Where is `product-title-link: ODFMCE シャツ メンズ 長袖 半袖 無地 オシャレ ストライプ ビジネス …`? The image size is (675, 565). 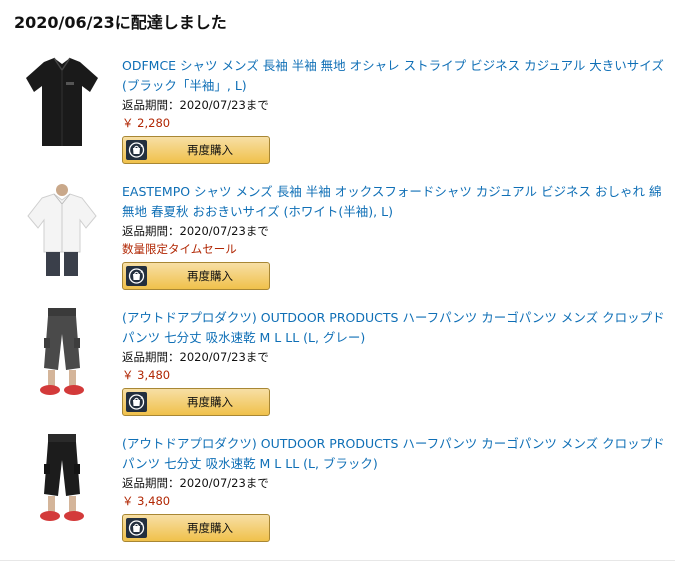 product-title-link: ODFMCE シャツ メンズ 長袖 半袖 無地 オシャレ ストライプ ビジネス … is located at coordinates (394, 76).